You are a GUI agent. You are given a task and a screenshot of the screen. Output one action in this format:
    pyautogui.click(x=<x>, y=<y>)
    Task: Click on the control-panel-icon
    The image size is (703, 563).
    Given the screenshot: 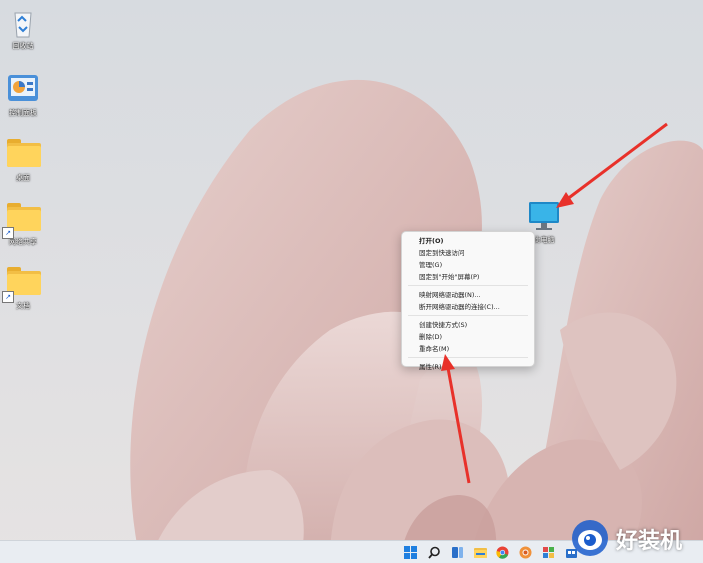 What is the action you would take?
    pyautogui.click(x=23, y=89)
    